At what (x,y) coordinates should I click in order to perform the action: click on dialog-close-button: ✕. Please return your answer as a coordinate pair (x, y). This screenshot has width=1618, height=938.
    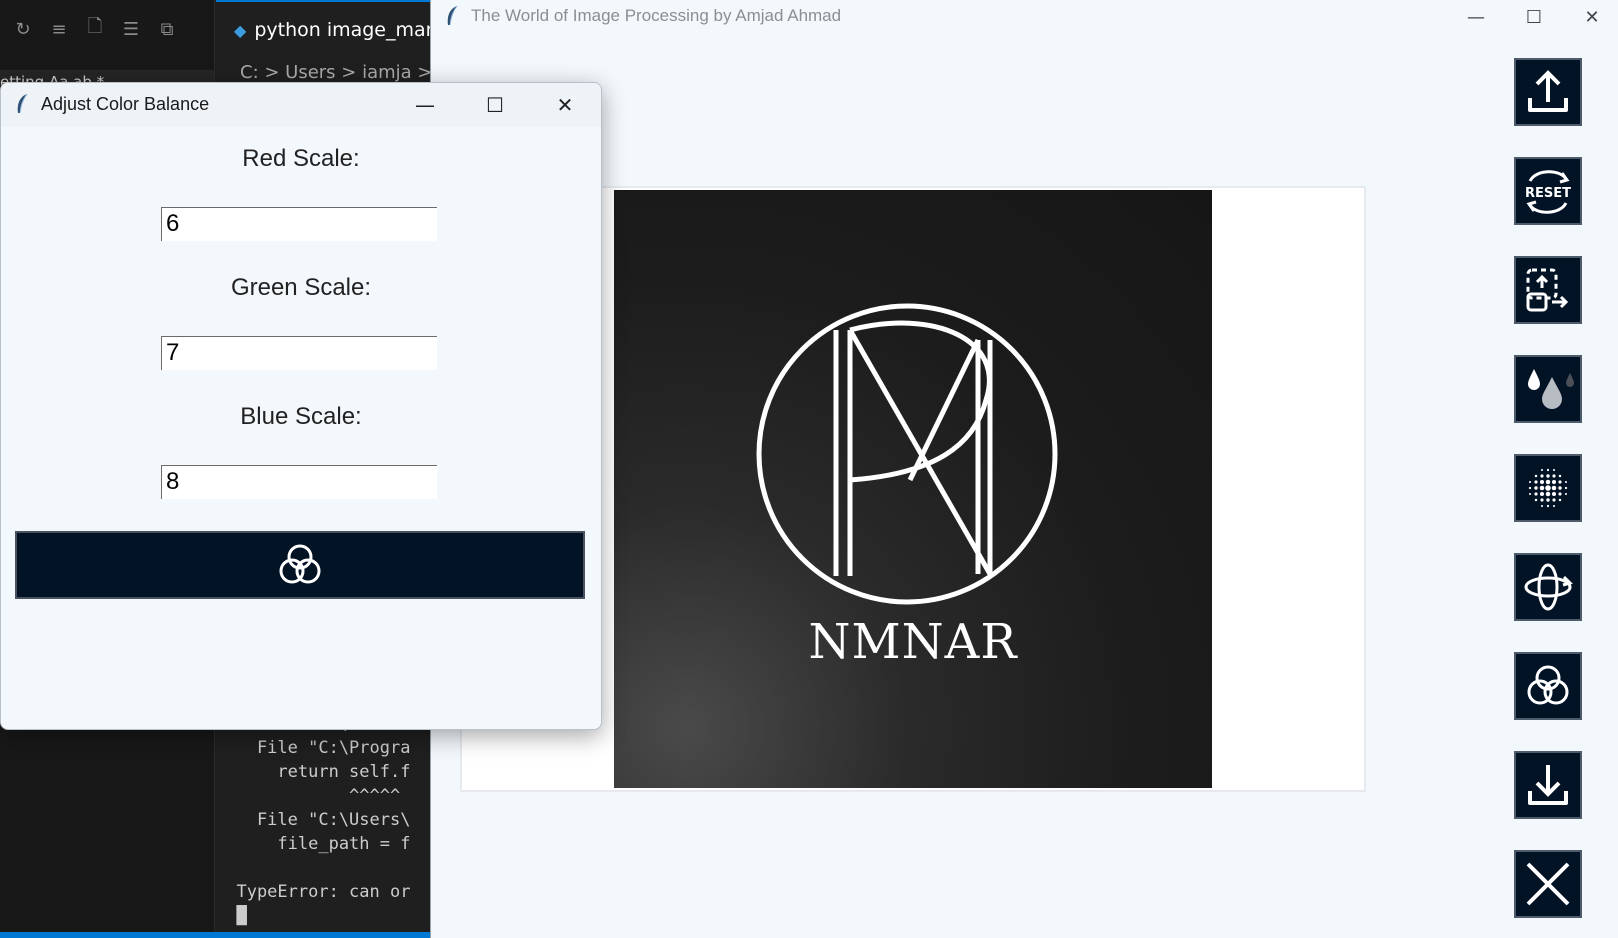
    Looking at the image, I should click on (565, 105).